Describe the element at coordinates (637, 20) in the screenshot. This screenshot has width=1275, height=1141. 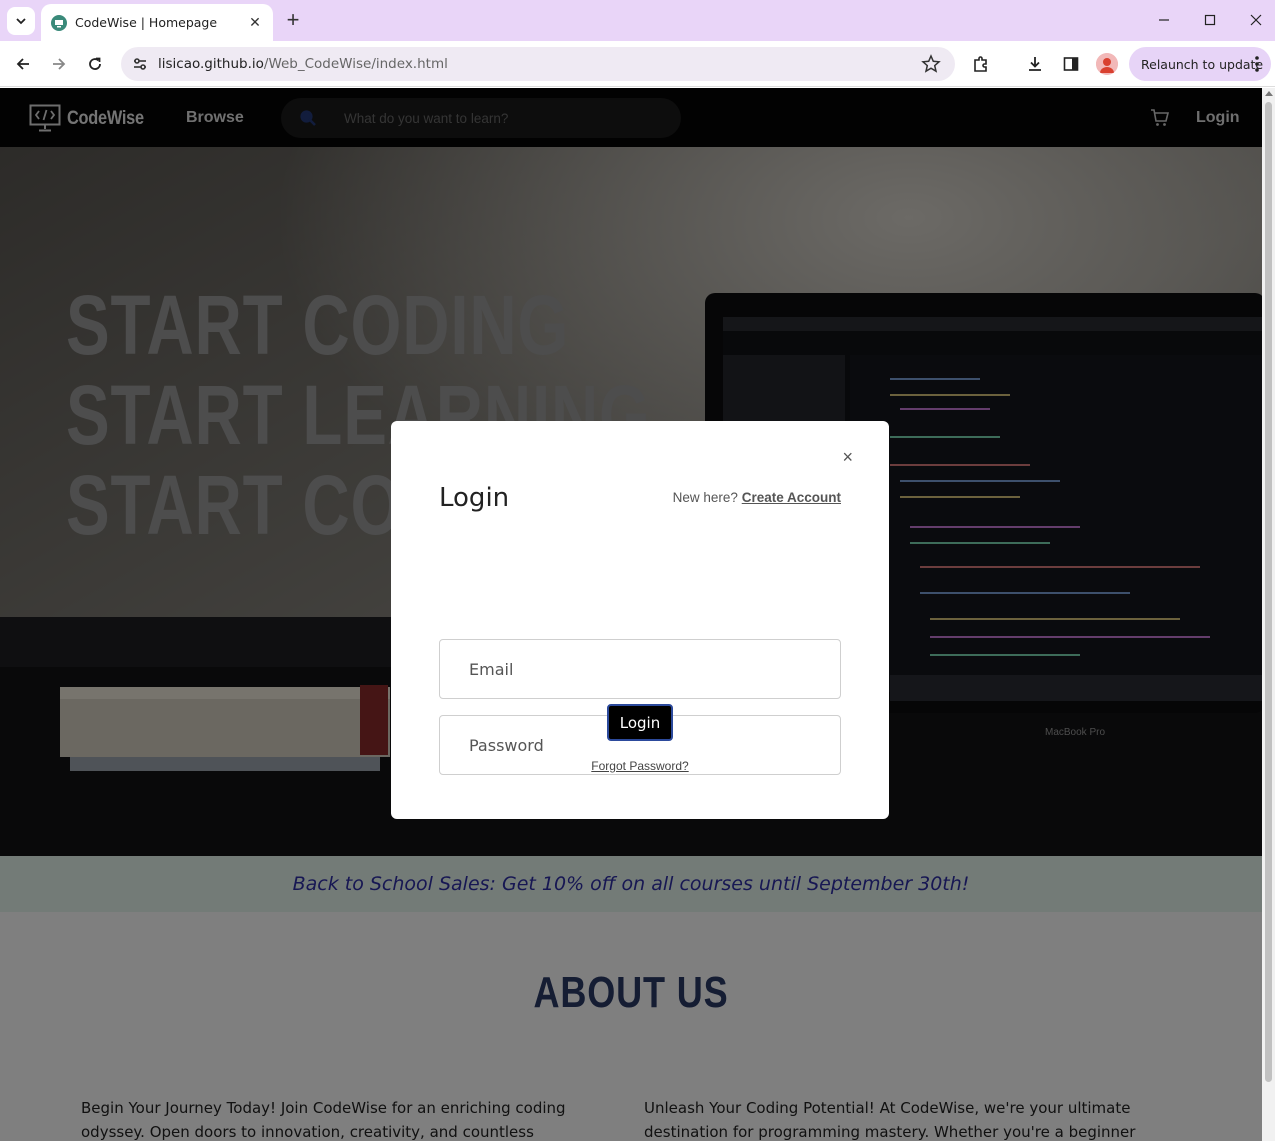
I see `browser-tab-bar: CodeWise | Homepage ✕ +` at that location.